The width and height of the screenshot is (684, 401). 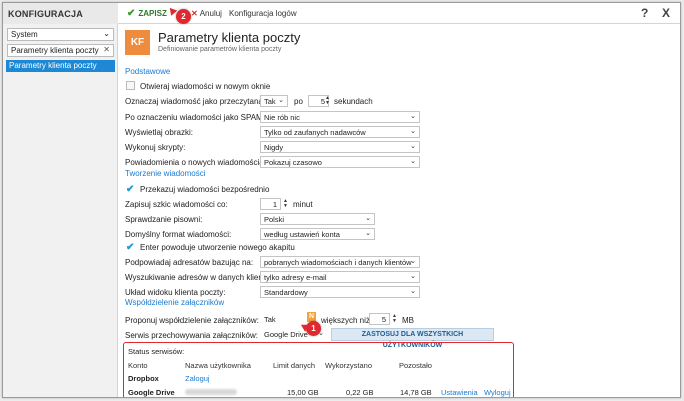 I want to click on save-button: ✔ ZAPISZ, so click(x=147, y=13).